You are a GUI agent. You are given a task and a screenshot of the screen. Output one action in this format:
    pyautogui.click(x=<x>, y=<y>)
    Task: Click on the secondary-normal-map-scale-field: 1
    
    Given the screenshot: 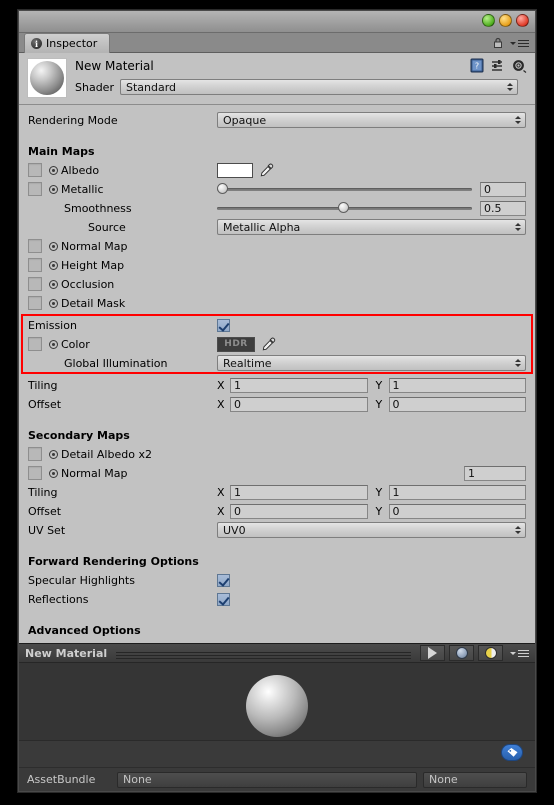 What is the action you would take?
    pyautogui.click(x=495, y=473)
    